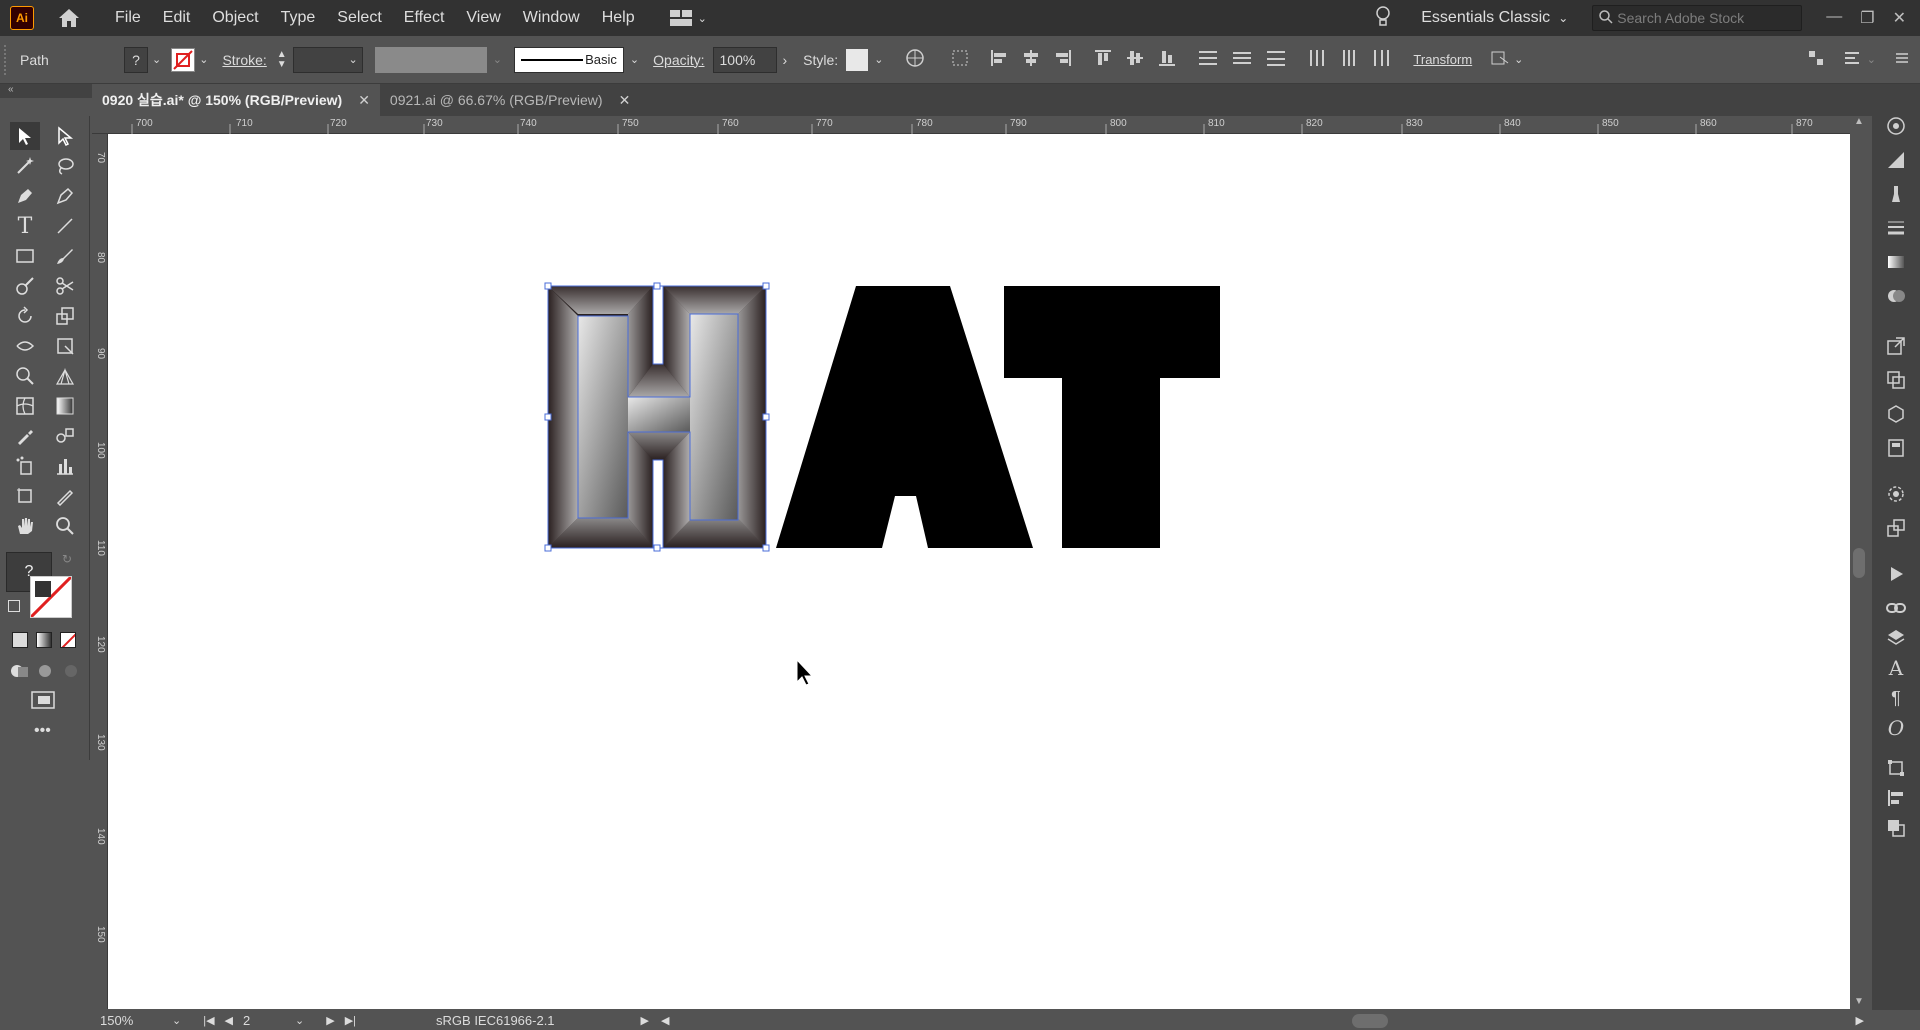 This screenshot has width=1920, height=1030. Describe the element at coordinates (65, 256) in the screenshot. I see `paintbrush-tool-icon` at that location.